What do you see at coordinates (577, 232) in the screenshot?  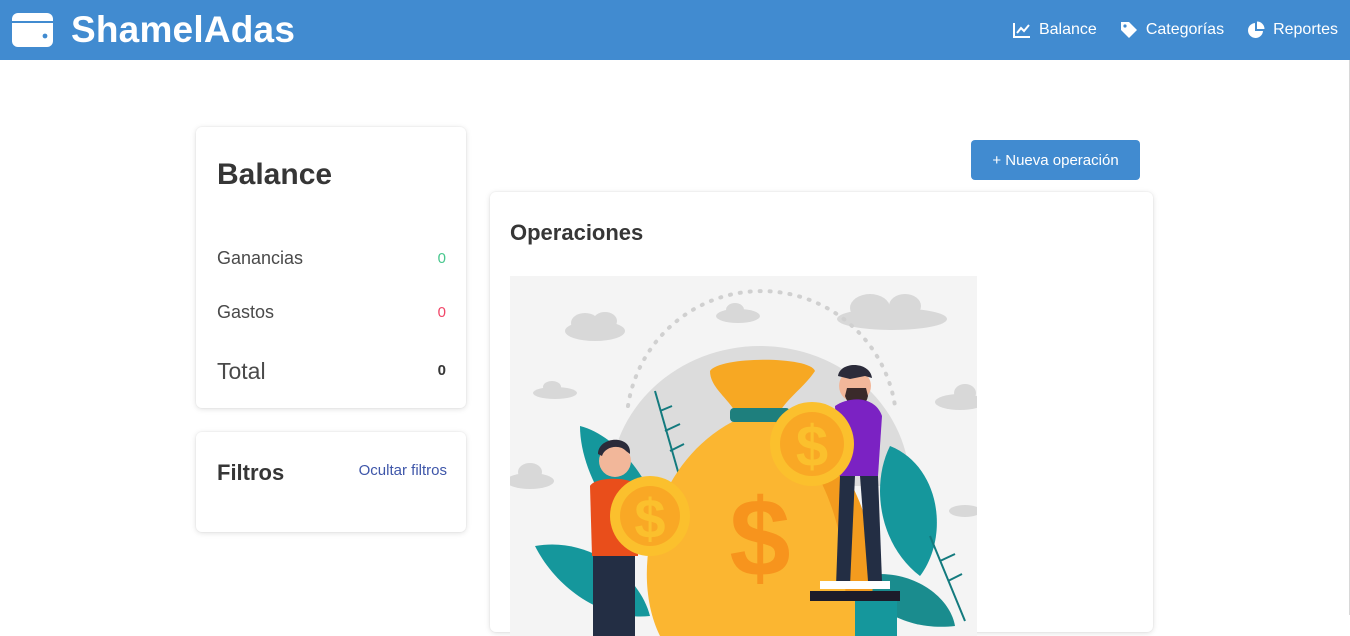 I see `operations-title: Operaciones` at bounding box center [577, 232].